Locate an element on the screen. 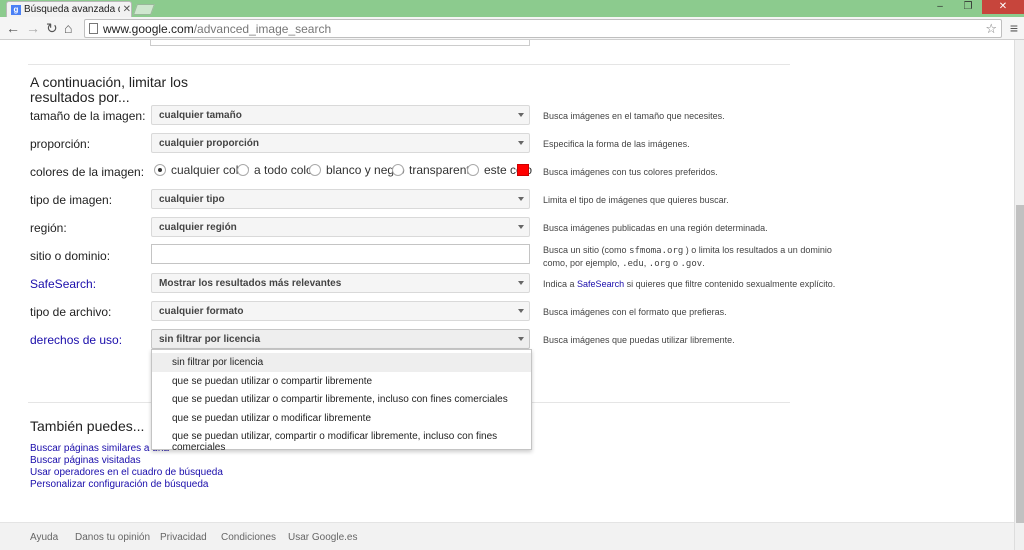  safesearch-link: SafeSearch: is located at coordinates (63, 284).